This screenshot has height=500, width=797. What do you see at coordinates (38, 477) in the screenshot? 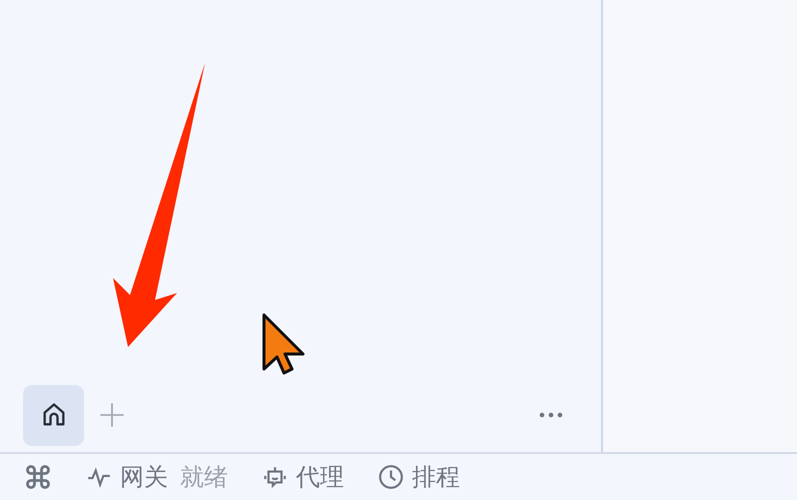
I see `command-icon` at bounding box center [38, 477].